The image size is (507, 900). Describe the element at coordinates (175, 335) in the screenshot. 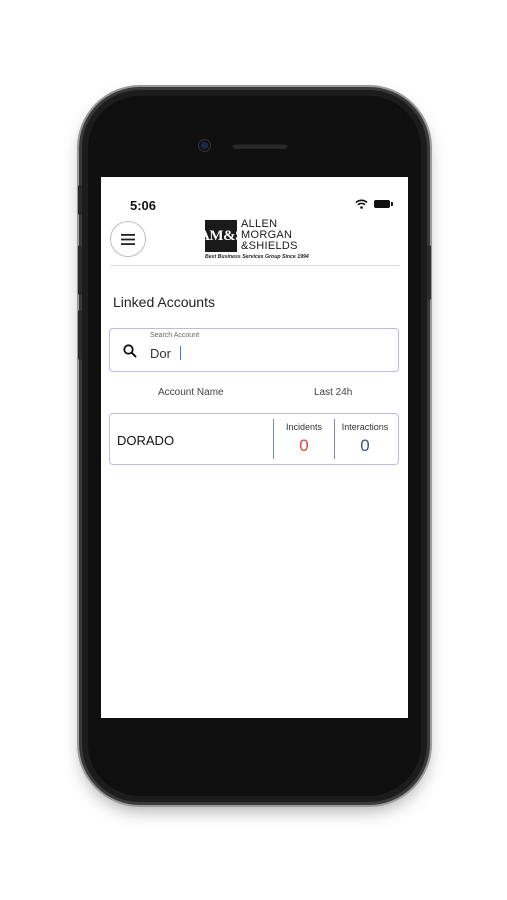

I see `search-label: Search Account` at that location.